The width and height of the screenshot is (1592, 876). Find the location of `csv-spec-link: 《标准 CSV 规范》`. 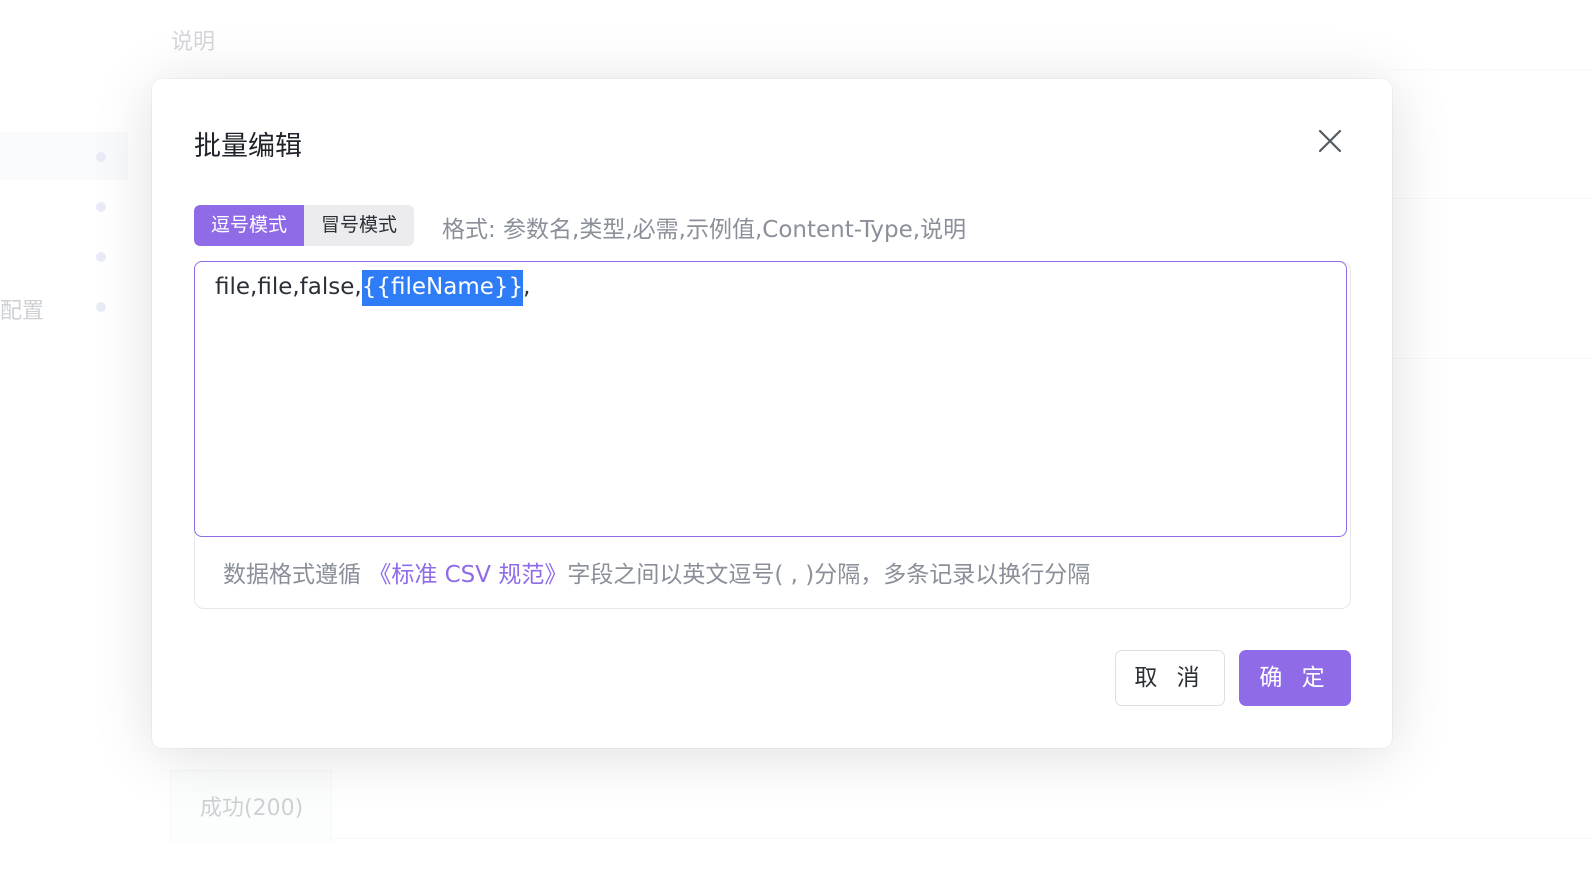

csv-spec-link: 《标准 CSV 规范》 is located at coordinates (467, 575).